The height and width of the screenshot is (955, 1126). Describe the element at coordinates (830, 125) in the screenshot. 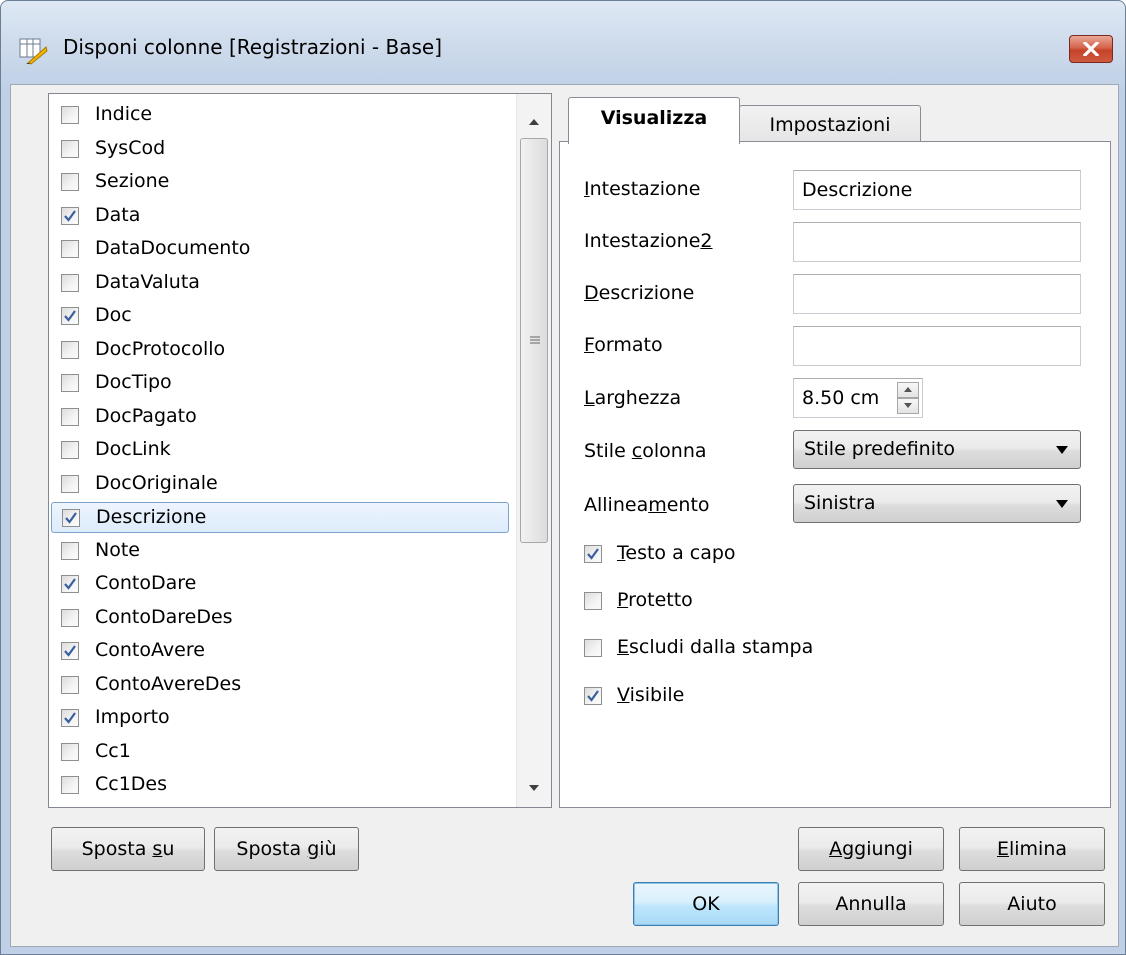

I see `tab-impostazioni: Impostazioni` at that location.